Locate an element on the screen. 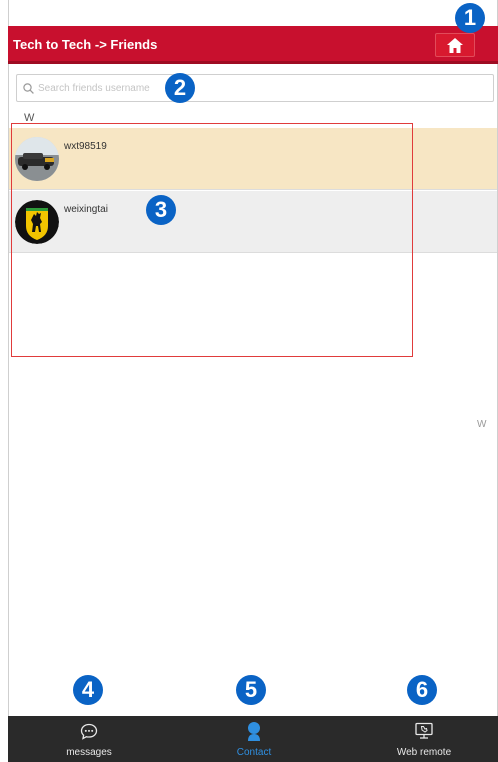 This screenshot has width=498, height=762. chat-bubble-icon is located at coordinates (89, 731).